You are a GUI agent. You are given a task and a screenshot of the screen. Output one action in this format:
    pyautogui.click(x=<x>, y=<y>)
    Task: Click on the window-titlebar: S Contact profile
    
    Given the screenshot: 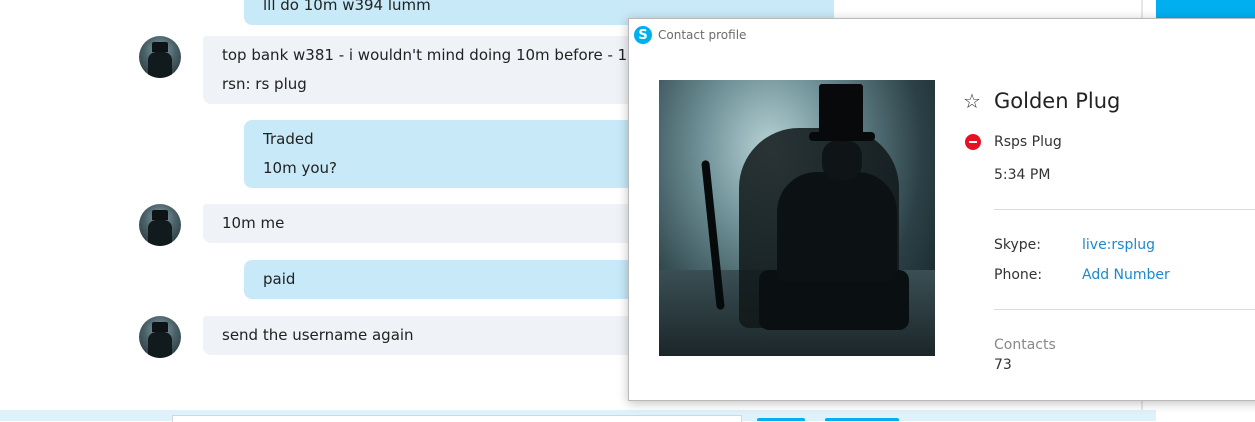 What is the action you would take?
    pyautogui.click(x=690, y=35)
    